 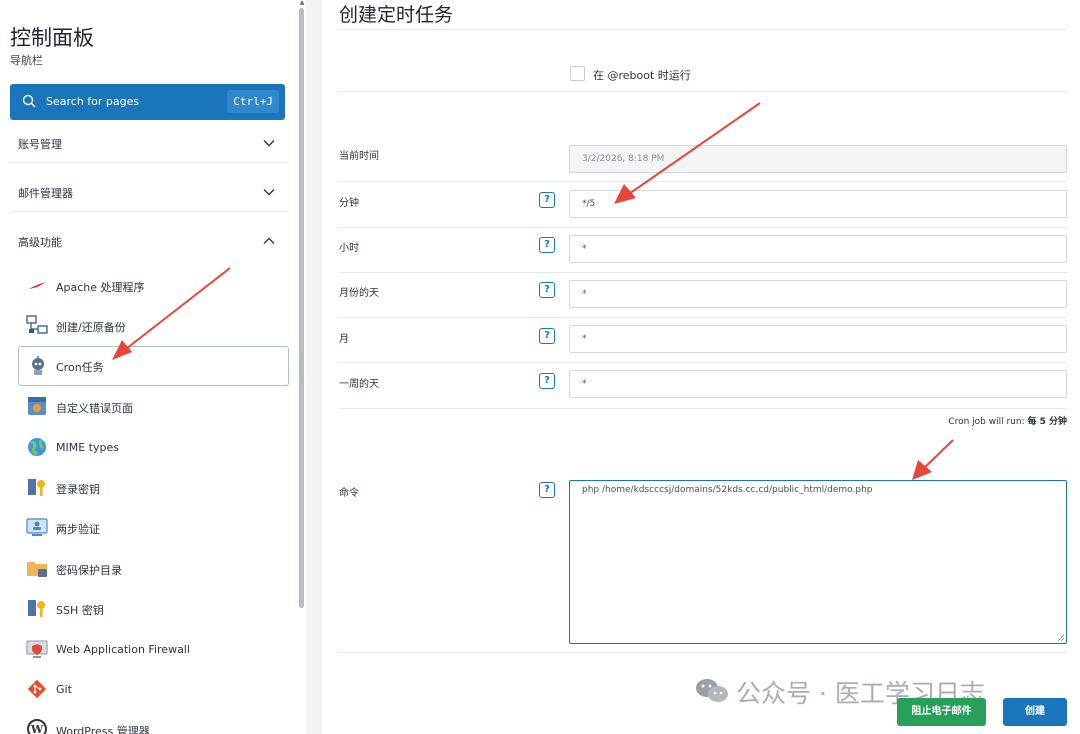 What do you see at coordinates (37, 324) in the screenshot?
I see `network-backup-icon` at bounding box center [37, 324].